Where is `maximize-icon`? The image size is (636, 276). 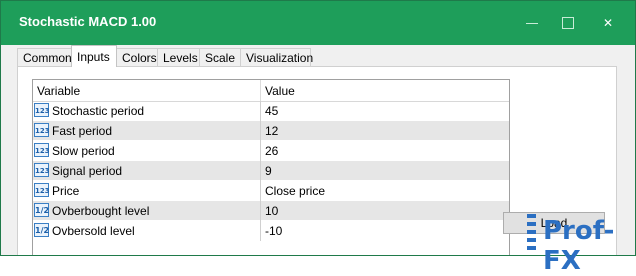 maximize-icon is located at coordinates (568, 23).